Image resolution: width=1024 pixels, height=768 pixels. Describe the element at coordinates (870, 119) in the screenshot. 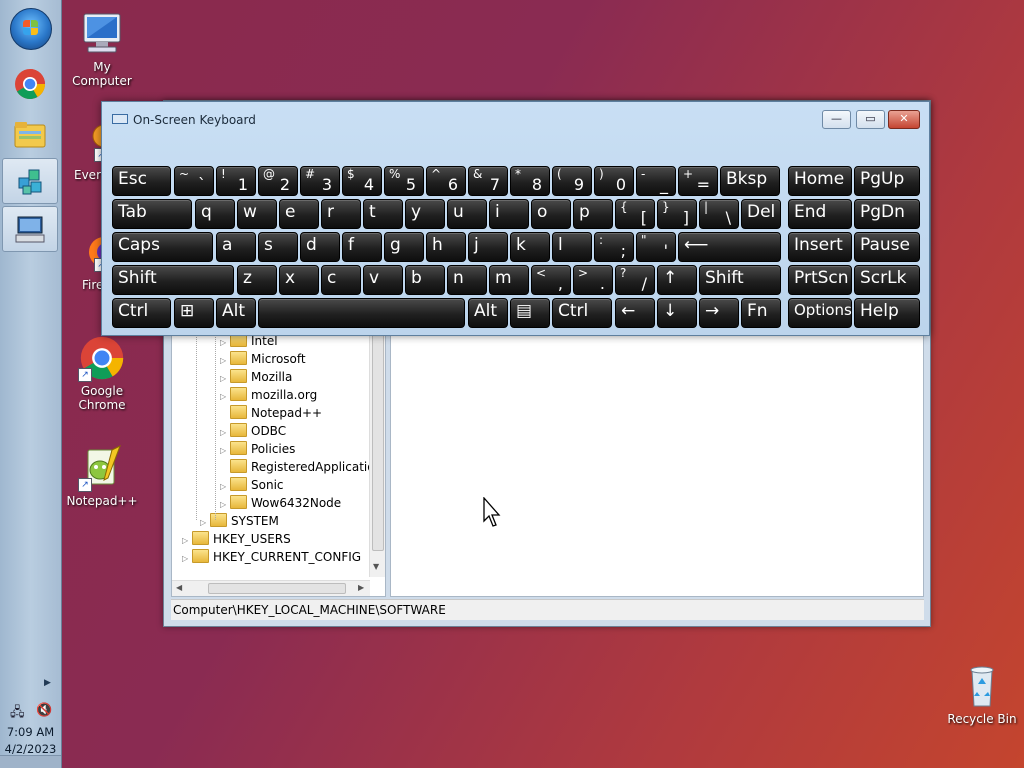

I see `maximize-button: ▭` at that location.